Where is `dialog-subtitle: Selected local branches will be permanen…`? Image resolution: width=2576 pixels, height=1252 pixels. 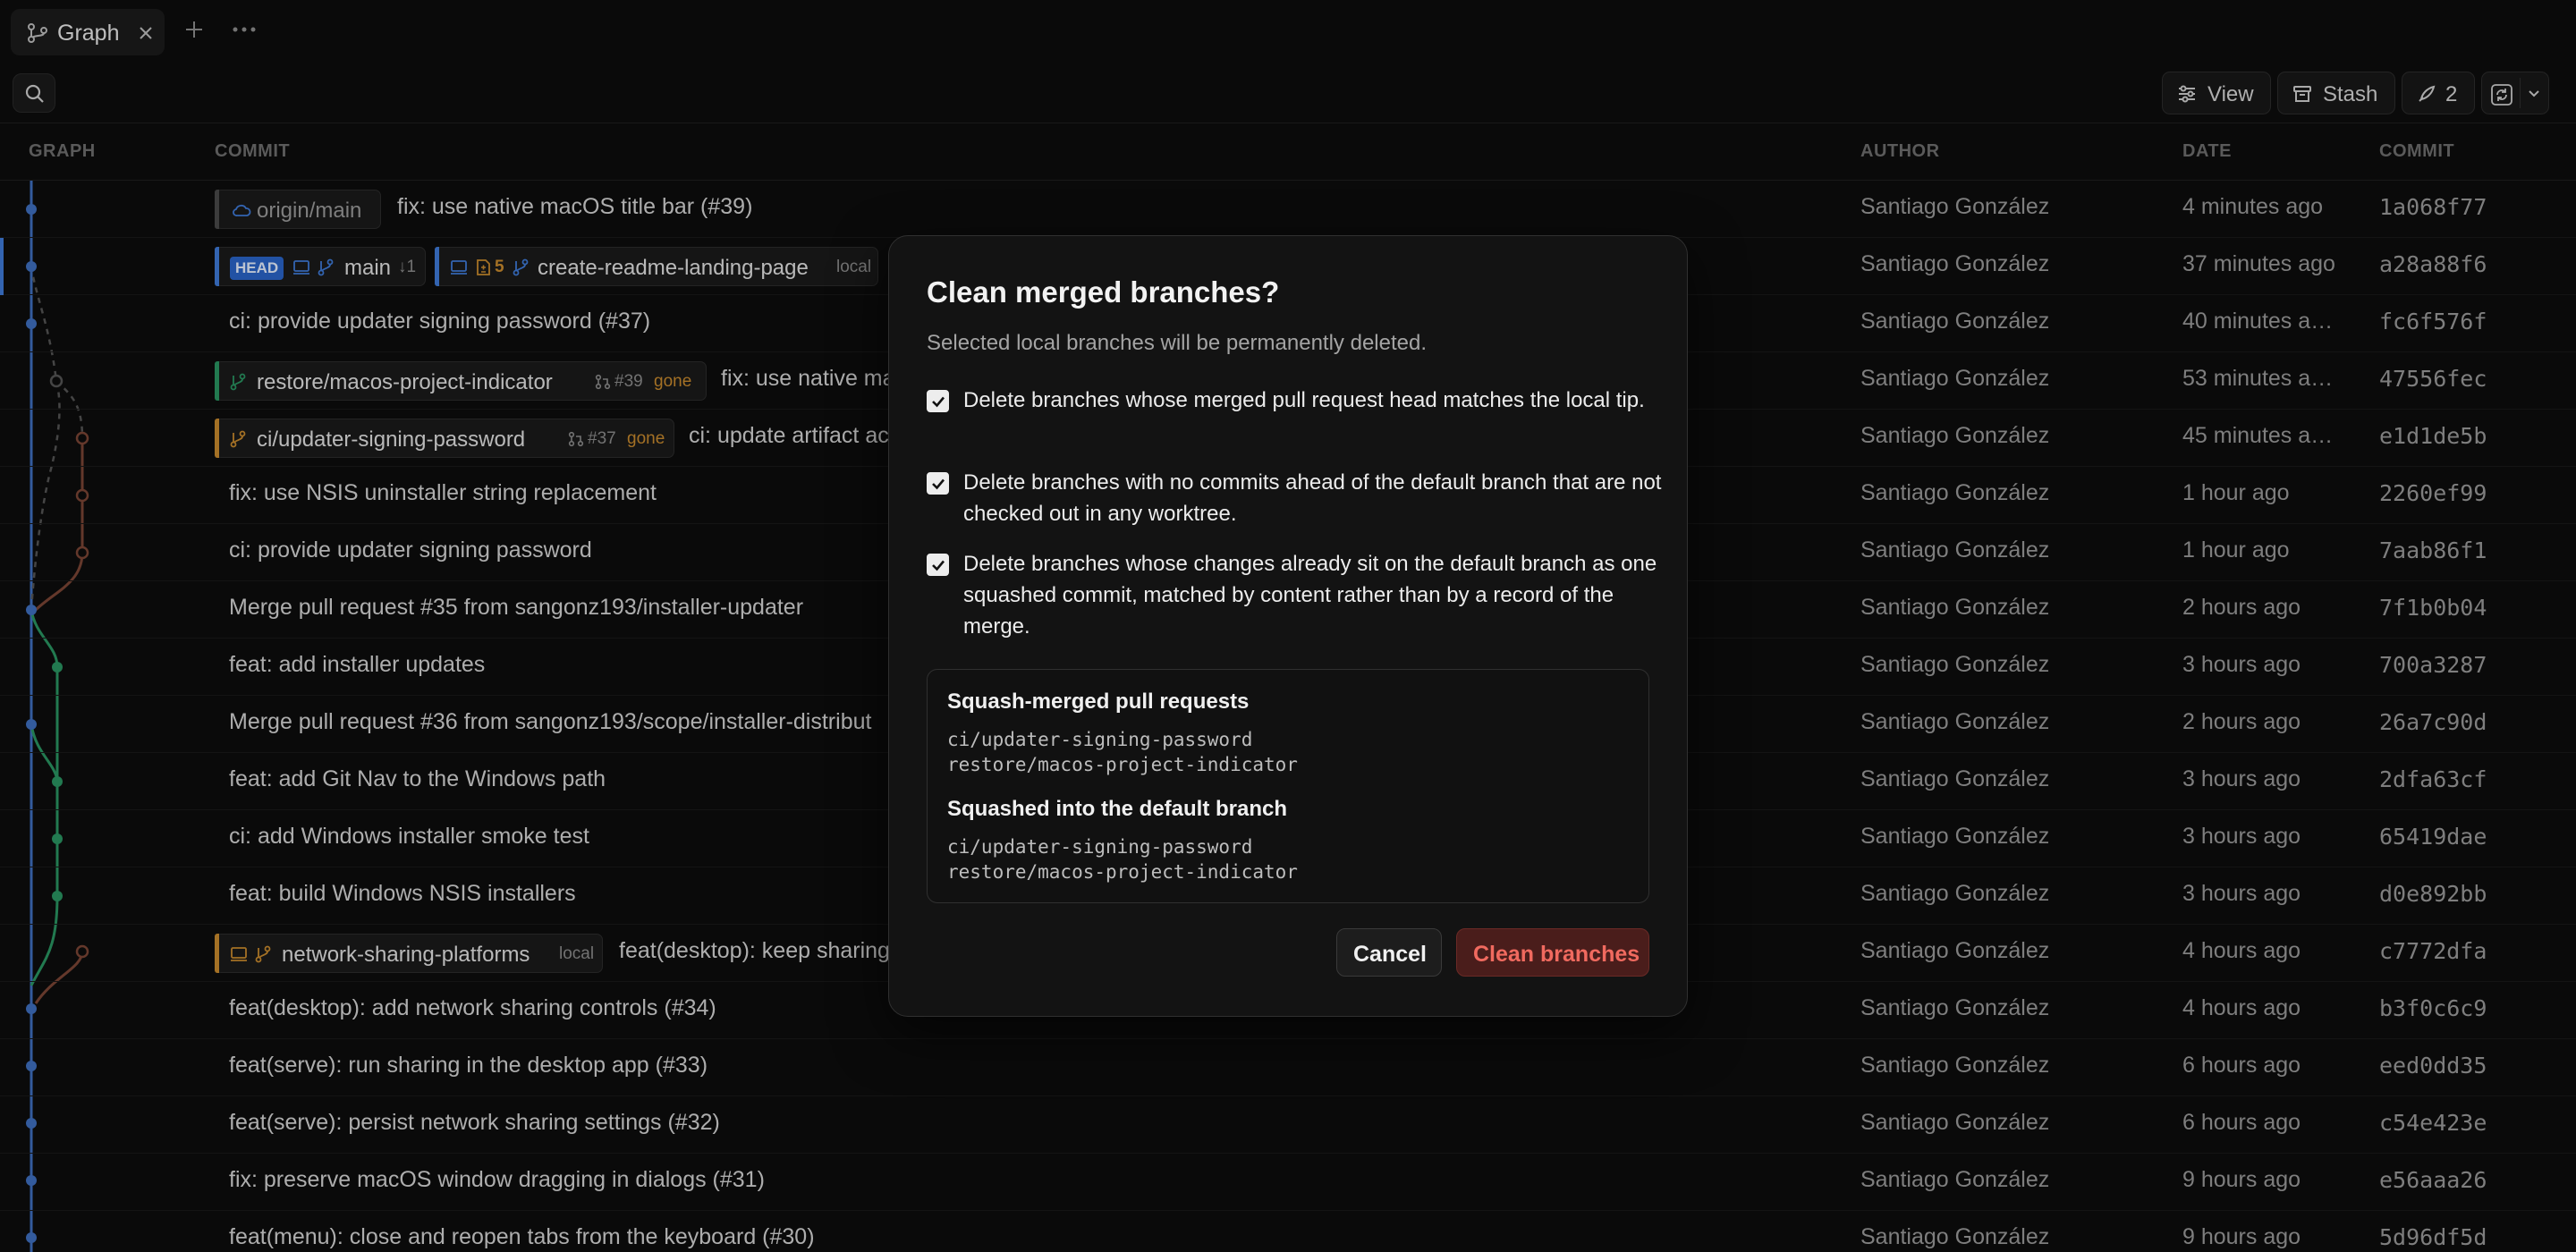
dialog-subtitle: Selected local branches will be permanen… is located at coordinates (1177, 343).